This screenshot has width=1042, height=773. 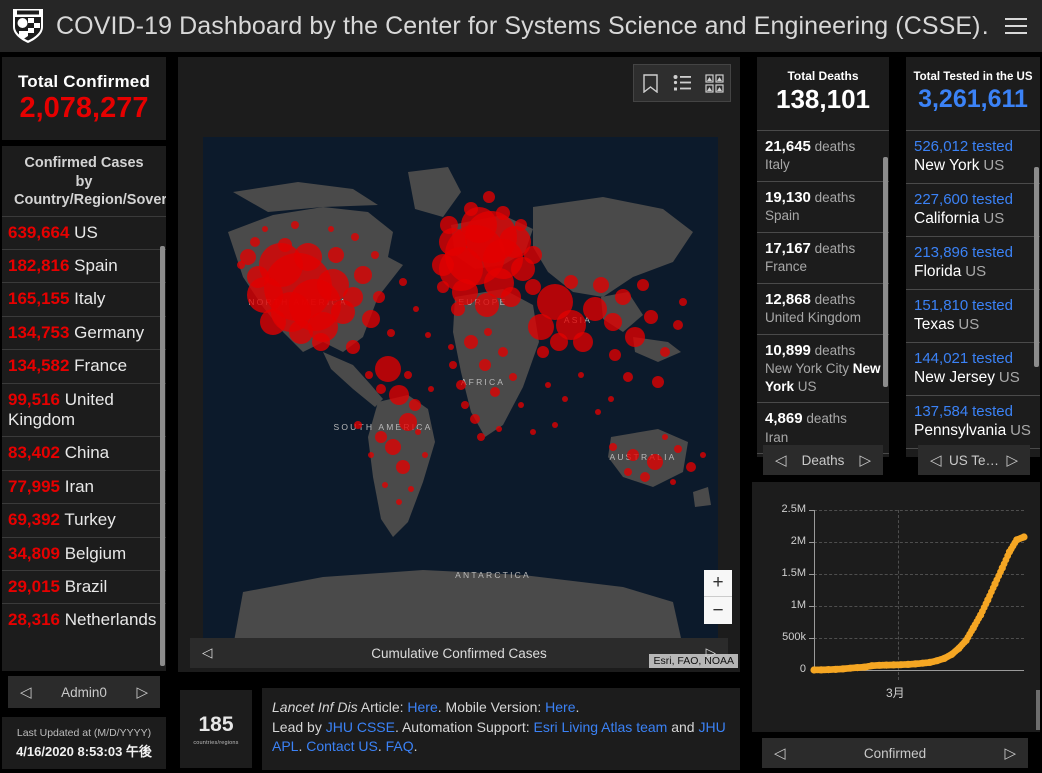 I want to click on legend-list-icon, so click(x=682, y=83).